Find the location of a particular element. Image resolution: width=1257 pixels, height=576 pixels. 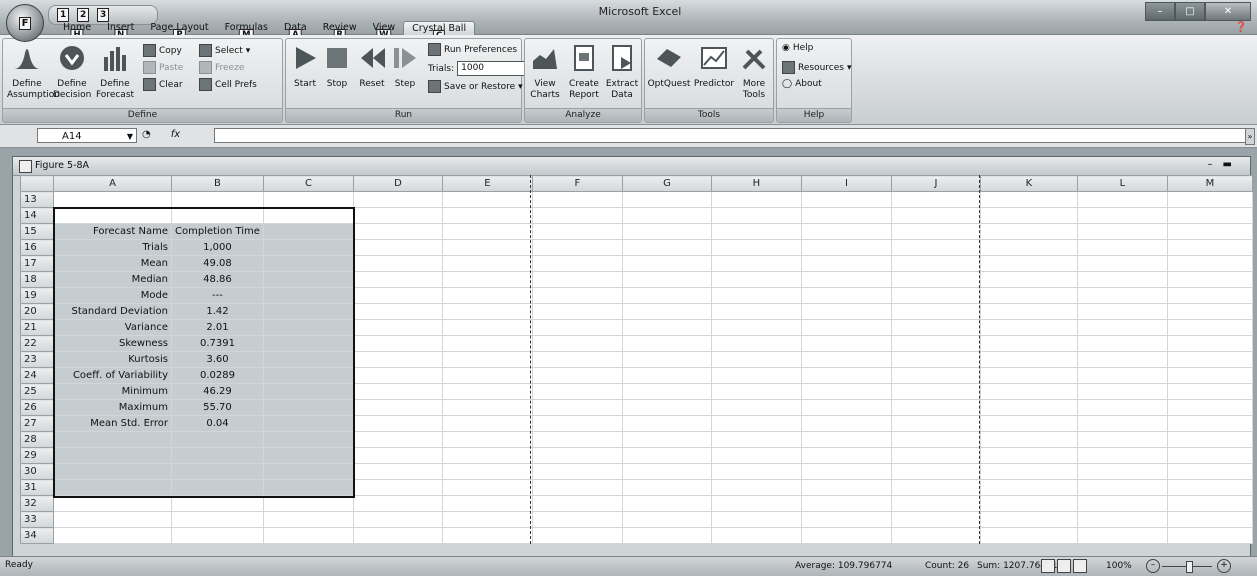

cell-b: 0.7391 is located at coordinates (217, 343).